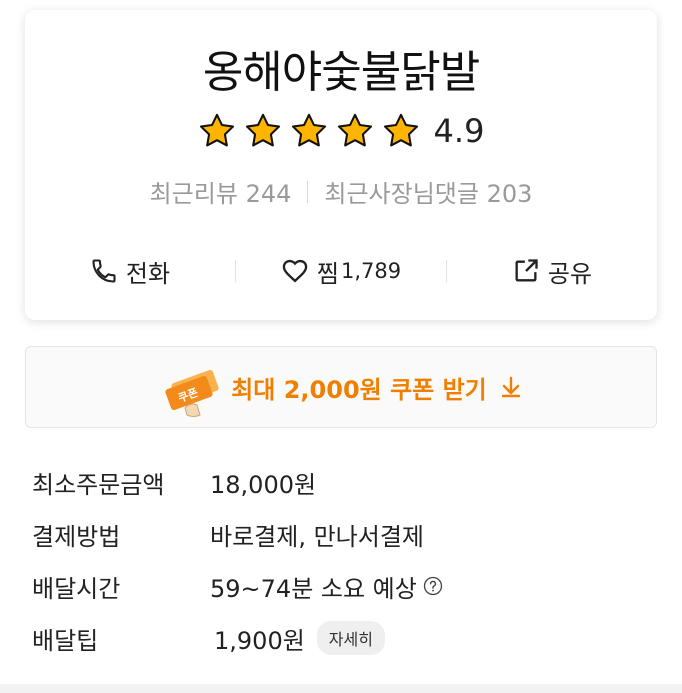 This screenshot has height=693, width=682. Describe the element at coordinates (350, 638) in the screenshot. I see `delivery-tip-detail-button: 자세히` at that location.